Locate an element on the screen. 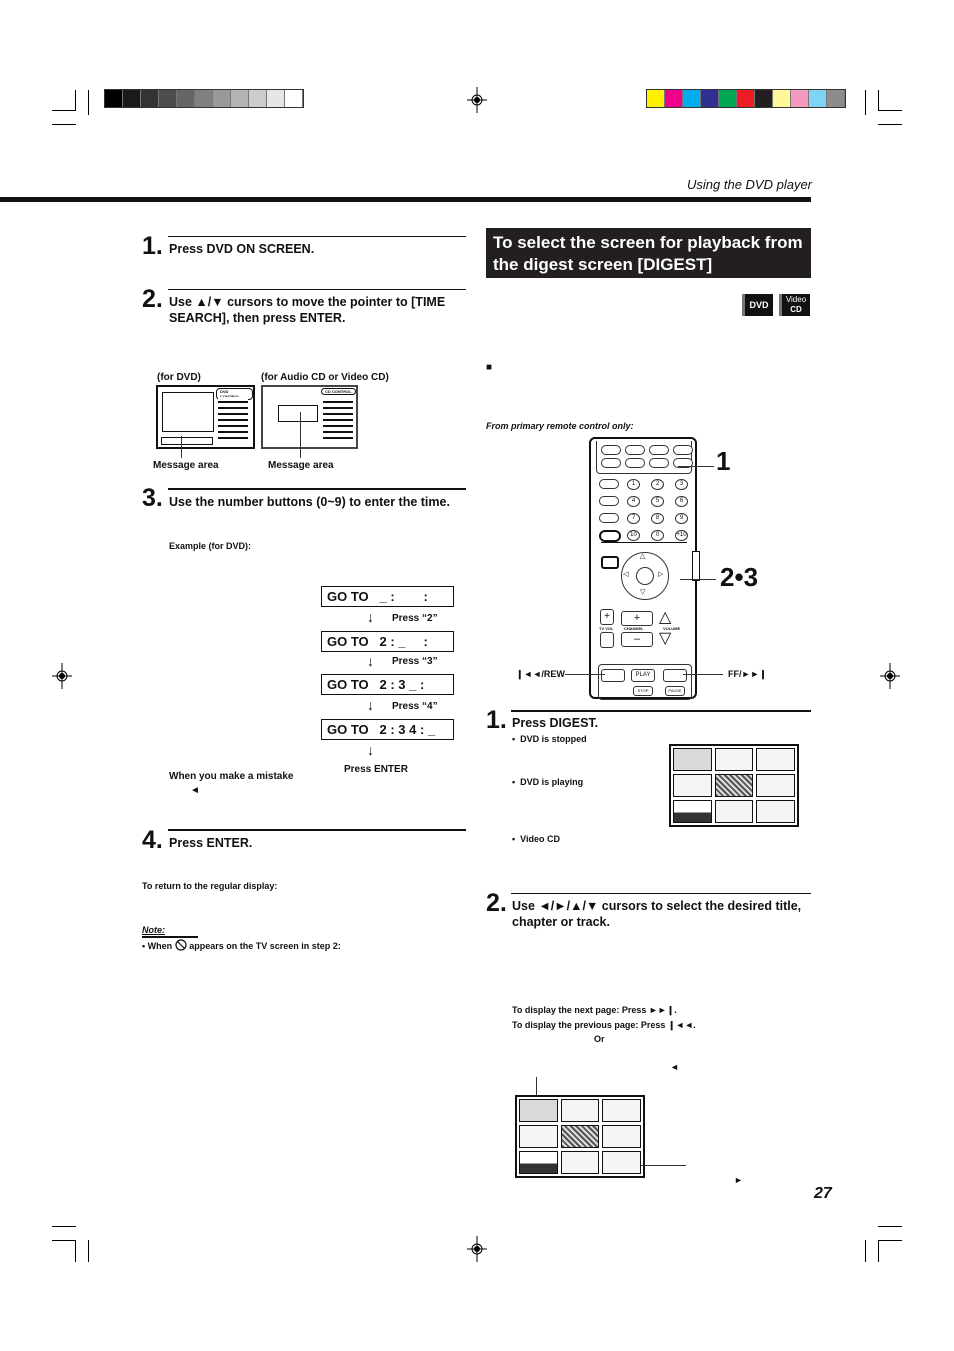 The width and height of the screenshot is (954, 1351). or-label: Or is located at coordinates (599, 1039).